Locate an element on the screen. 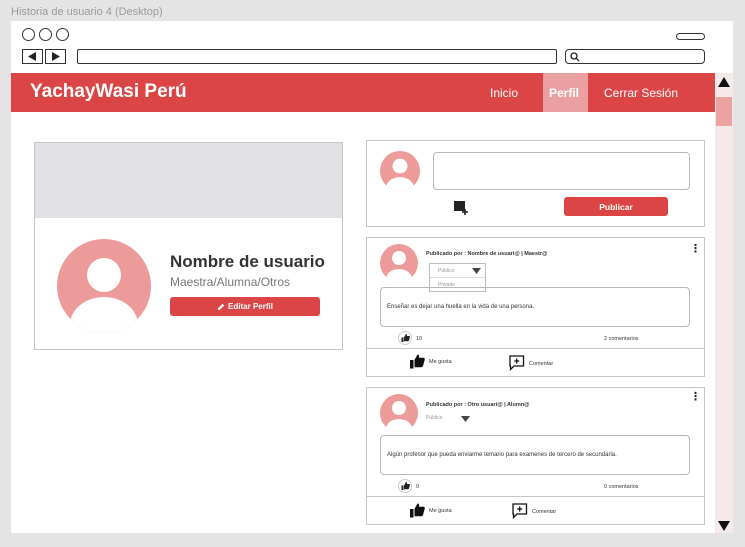 The width and height of the screenshot is (745, 547). nav-inicio: Inicio is located at coordinates (504, 93).